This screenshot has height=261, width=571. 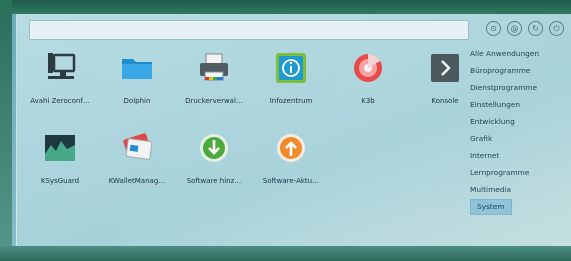 What do you see at coordinates (518, 70) in the screenshot?
I see `category-item: Büroprogramme` at bounding box center [518, 70].